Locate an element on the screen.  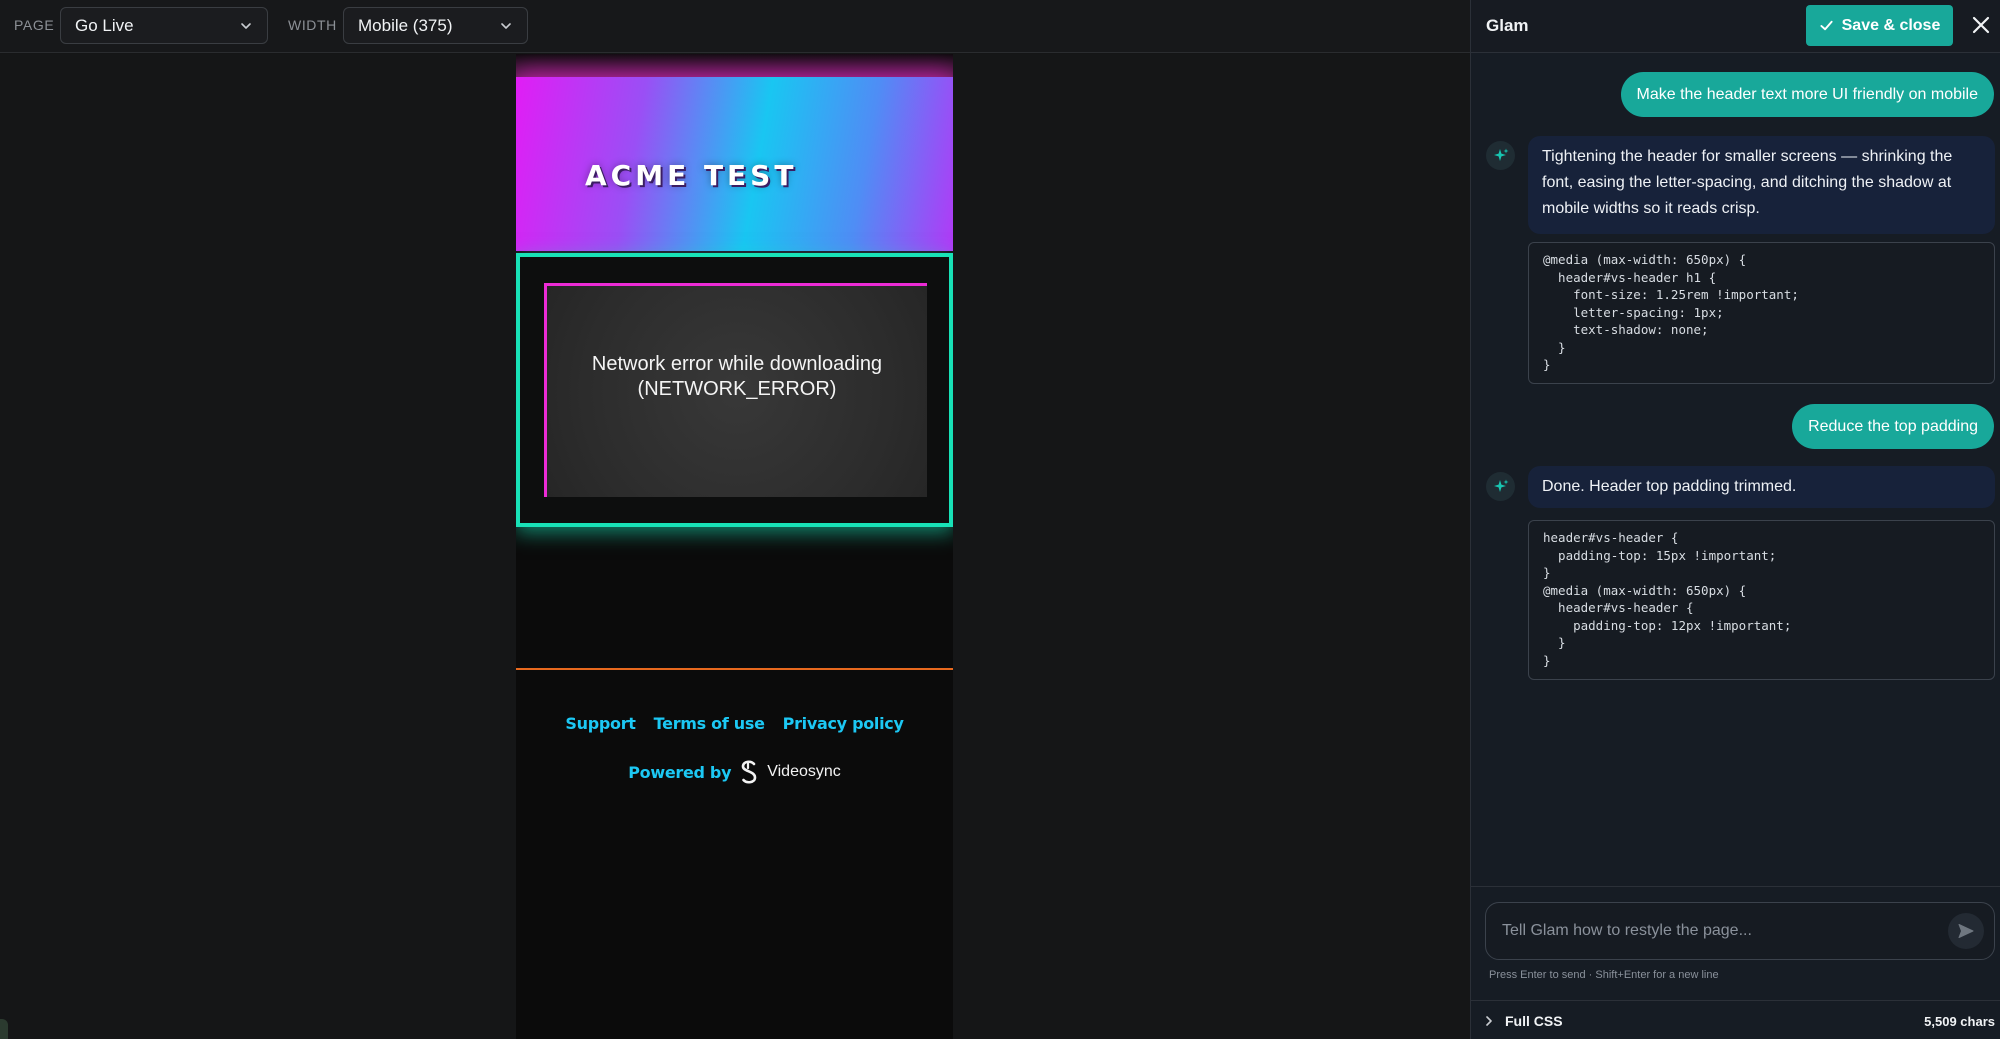
check-icon is located at coordinates (1826, 25).